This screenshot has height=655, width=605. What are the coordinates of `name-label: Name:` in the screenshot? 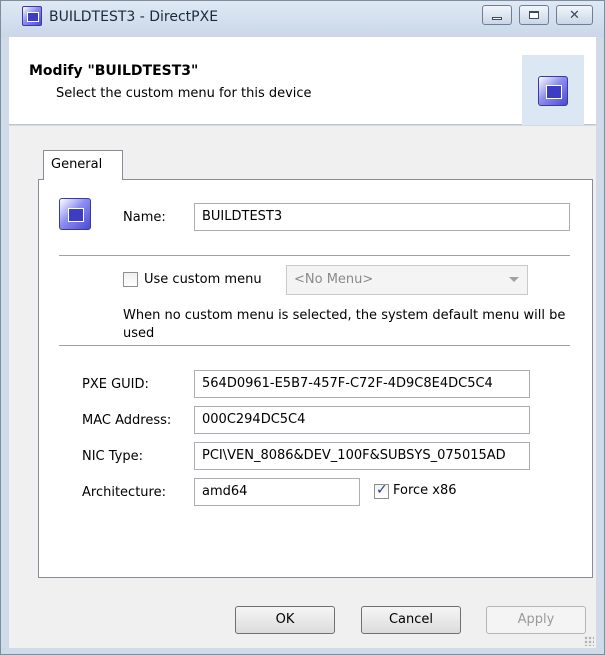 It's located at (144, 217).